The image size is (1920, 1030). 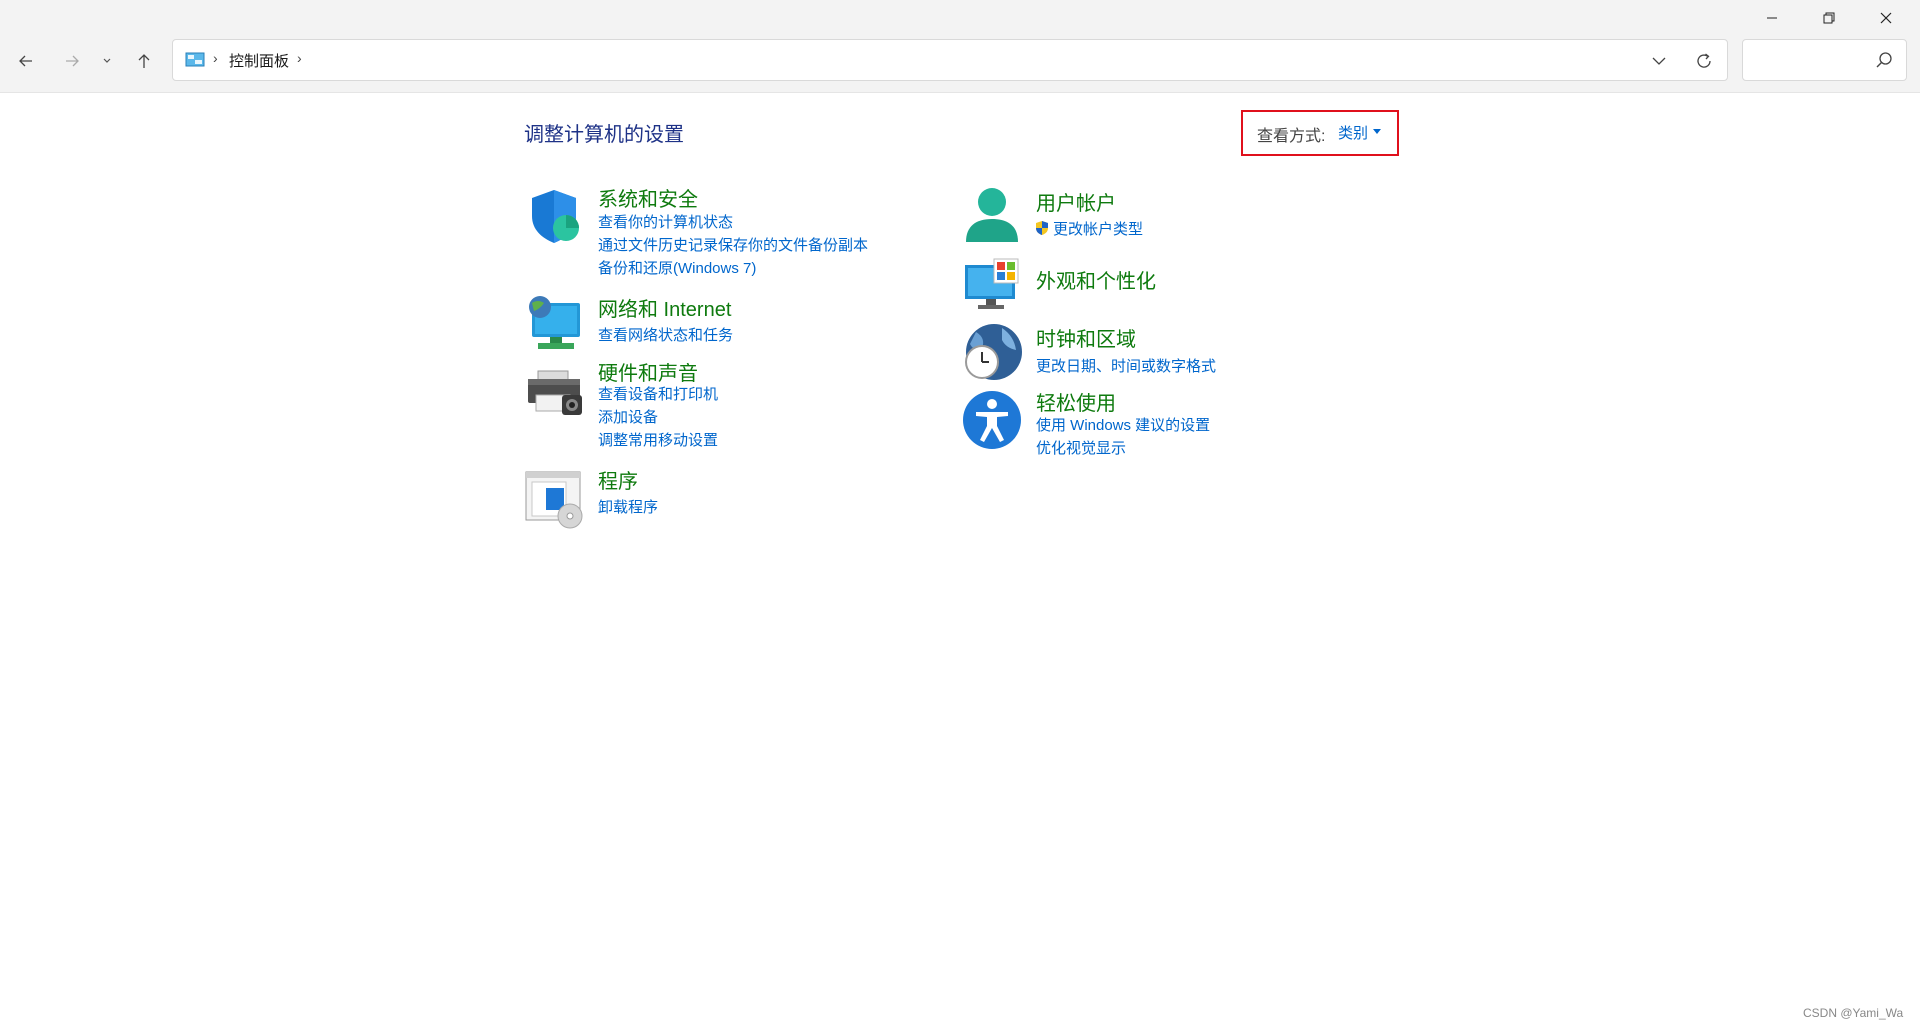 What do you see at coordinates (1096, 279) in the screenshot?
I see `category-title-appearance: 外观和个性化` at bounding box center [1096, 279].